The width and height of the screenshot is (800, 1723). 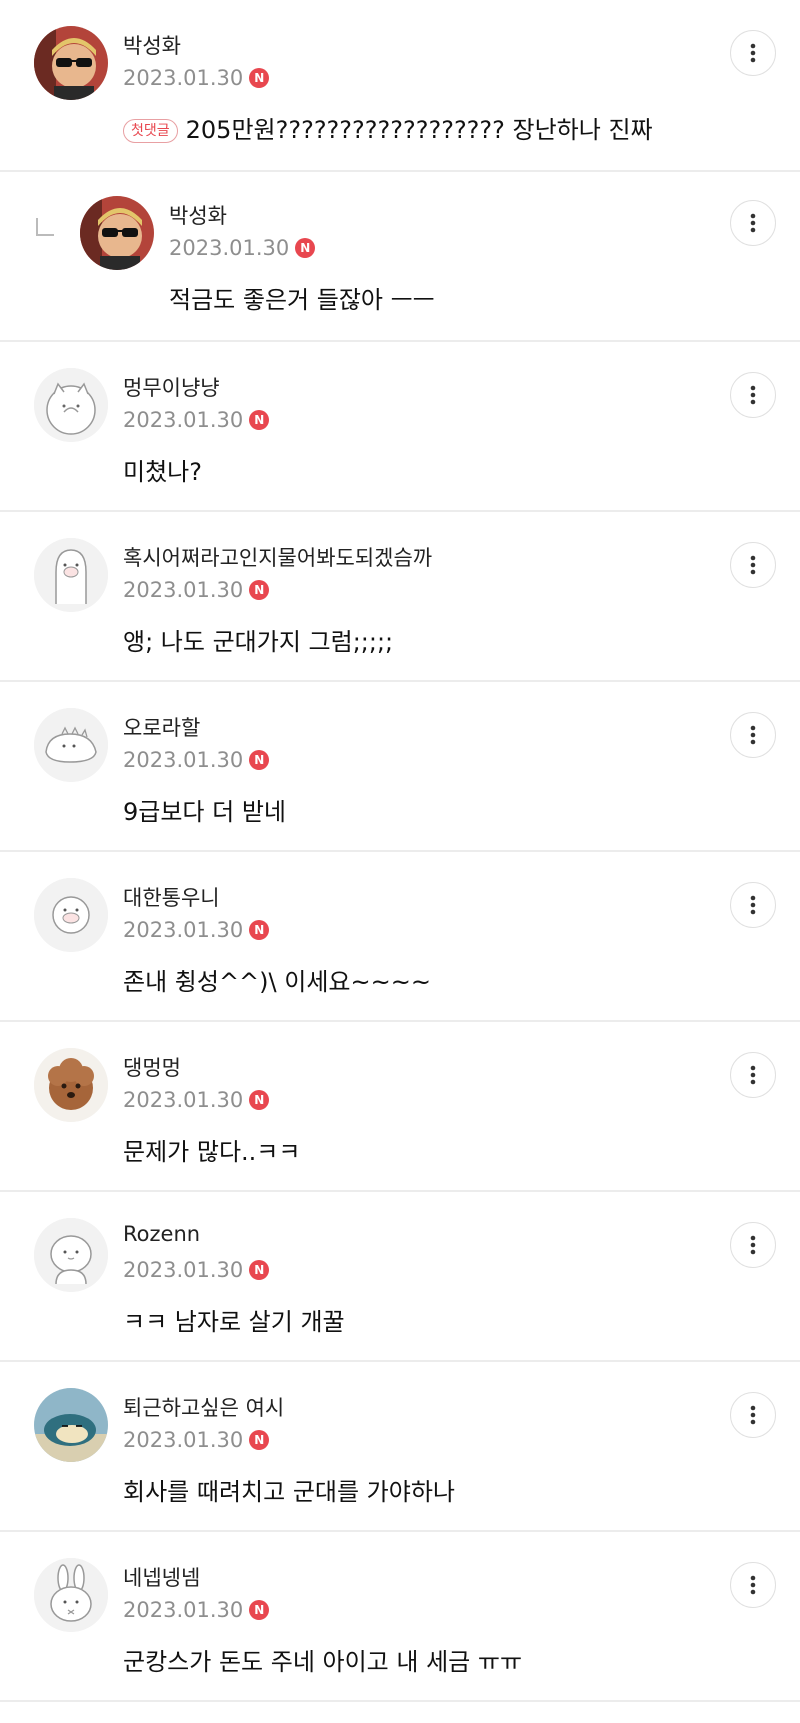 What do you see at coordinates (400, 427) in the screenshot?
I see `comment-item: 멍무이냥냥 2023.01.30 N 미쳤나?` at bounding box center [400, 427].